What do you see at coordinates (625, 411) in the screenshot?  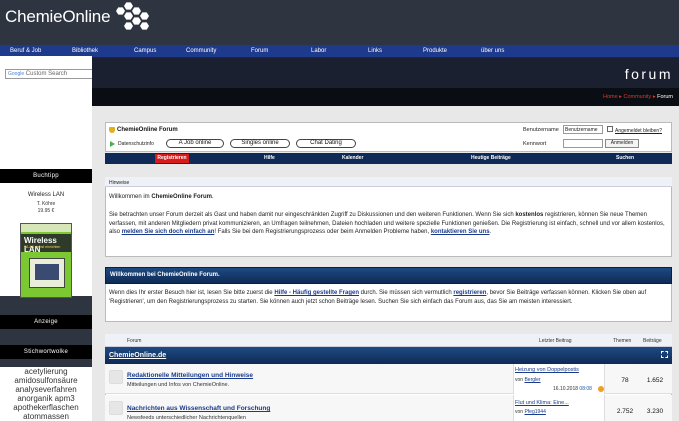 I see `thread-count: 2.752` at bounding box center [625, 411].